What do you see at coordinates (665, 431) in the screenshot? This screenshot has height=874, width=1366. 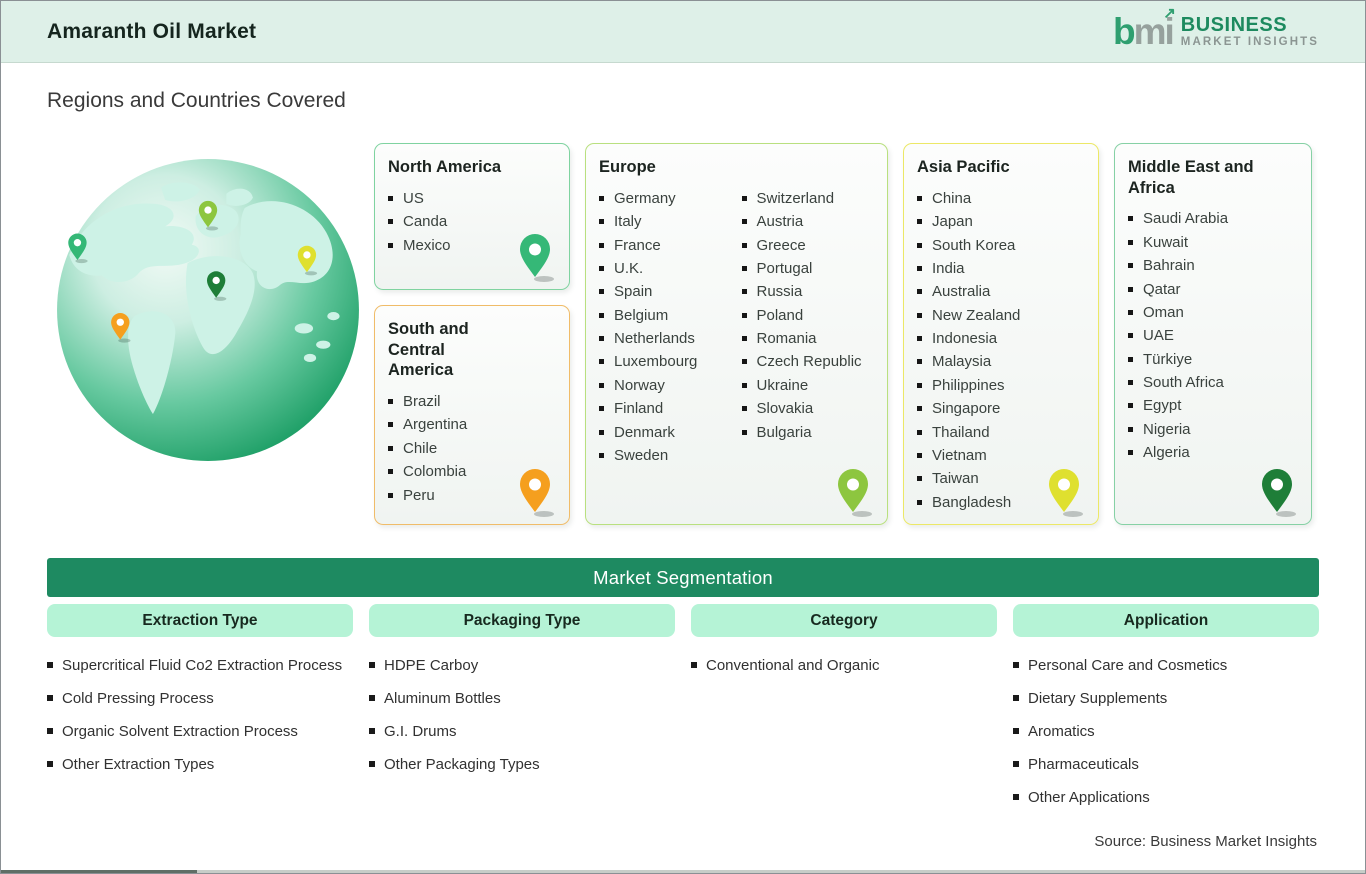 I see `country-item: Denmark` at bounding box center [665, 431].